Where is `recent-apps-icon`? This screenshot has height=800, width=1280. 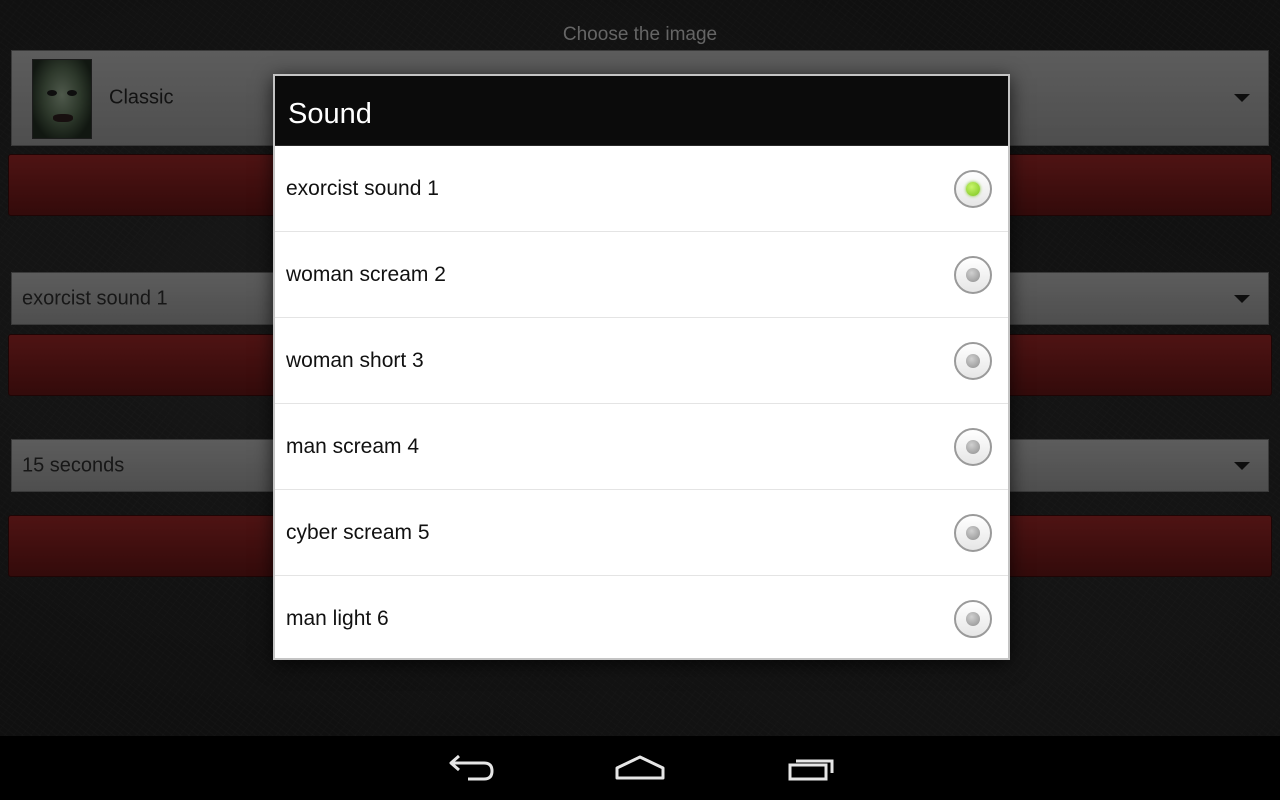 recent-apps-icon is located at coordinates (812, 768).